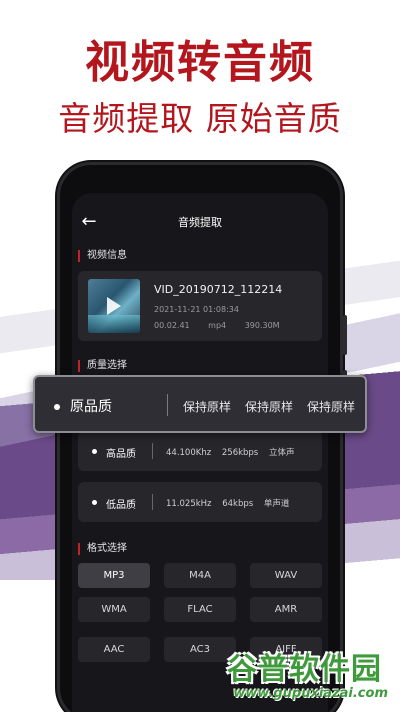  I want to click on watermark-title: 谷普软件园, so click(304, 669).